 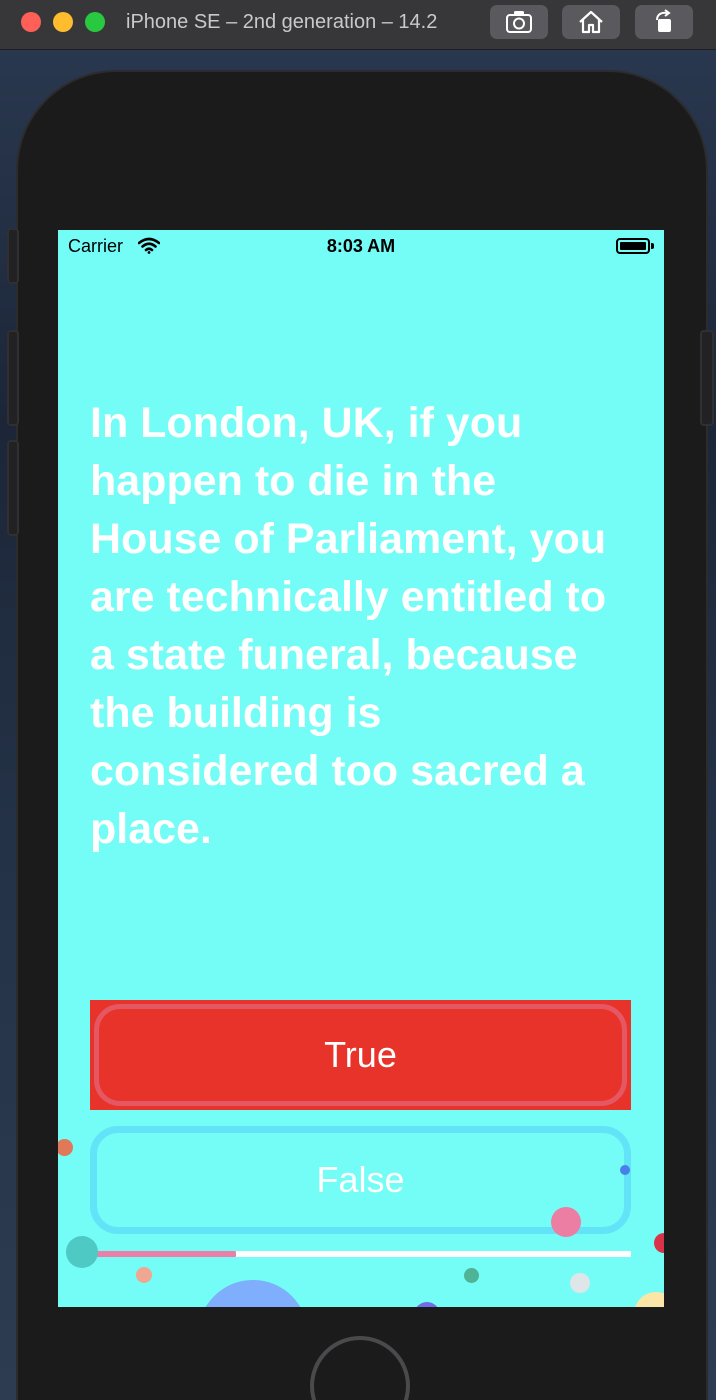 What do you see at coordinates (13, 488) in the screenshot?
I see `volume-down-button` at bounding box center [13, 488].